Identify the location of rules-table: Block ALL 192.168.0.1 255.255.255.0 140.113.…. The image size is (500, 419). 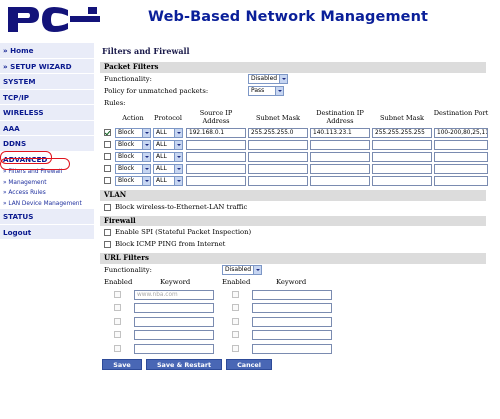
(296, 157).